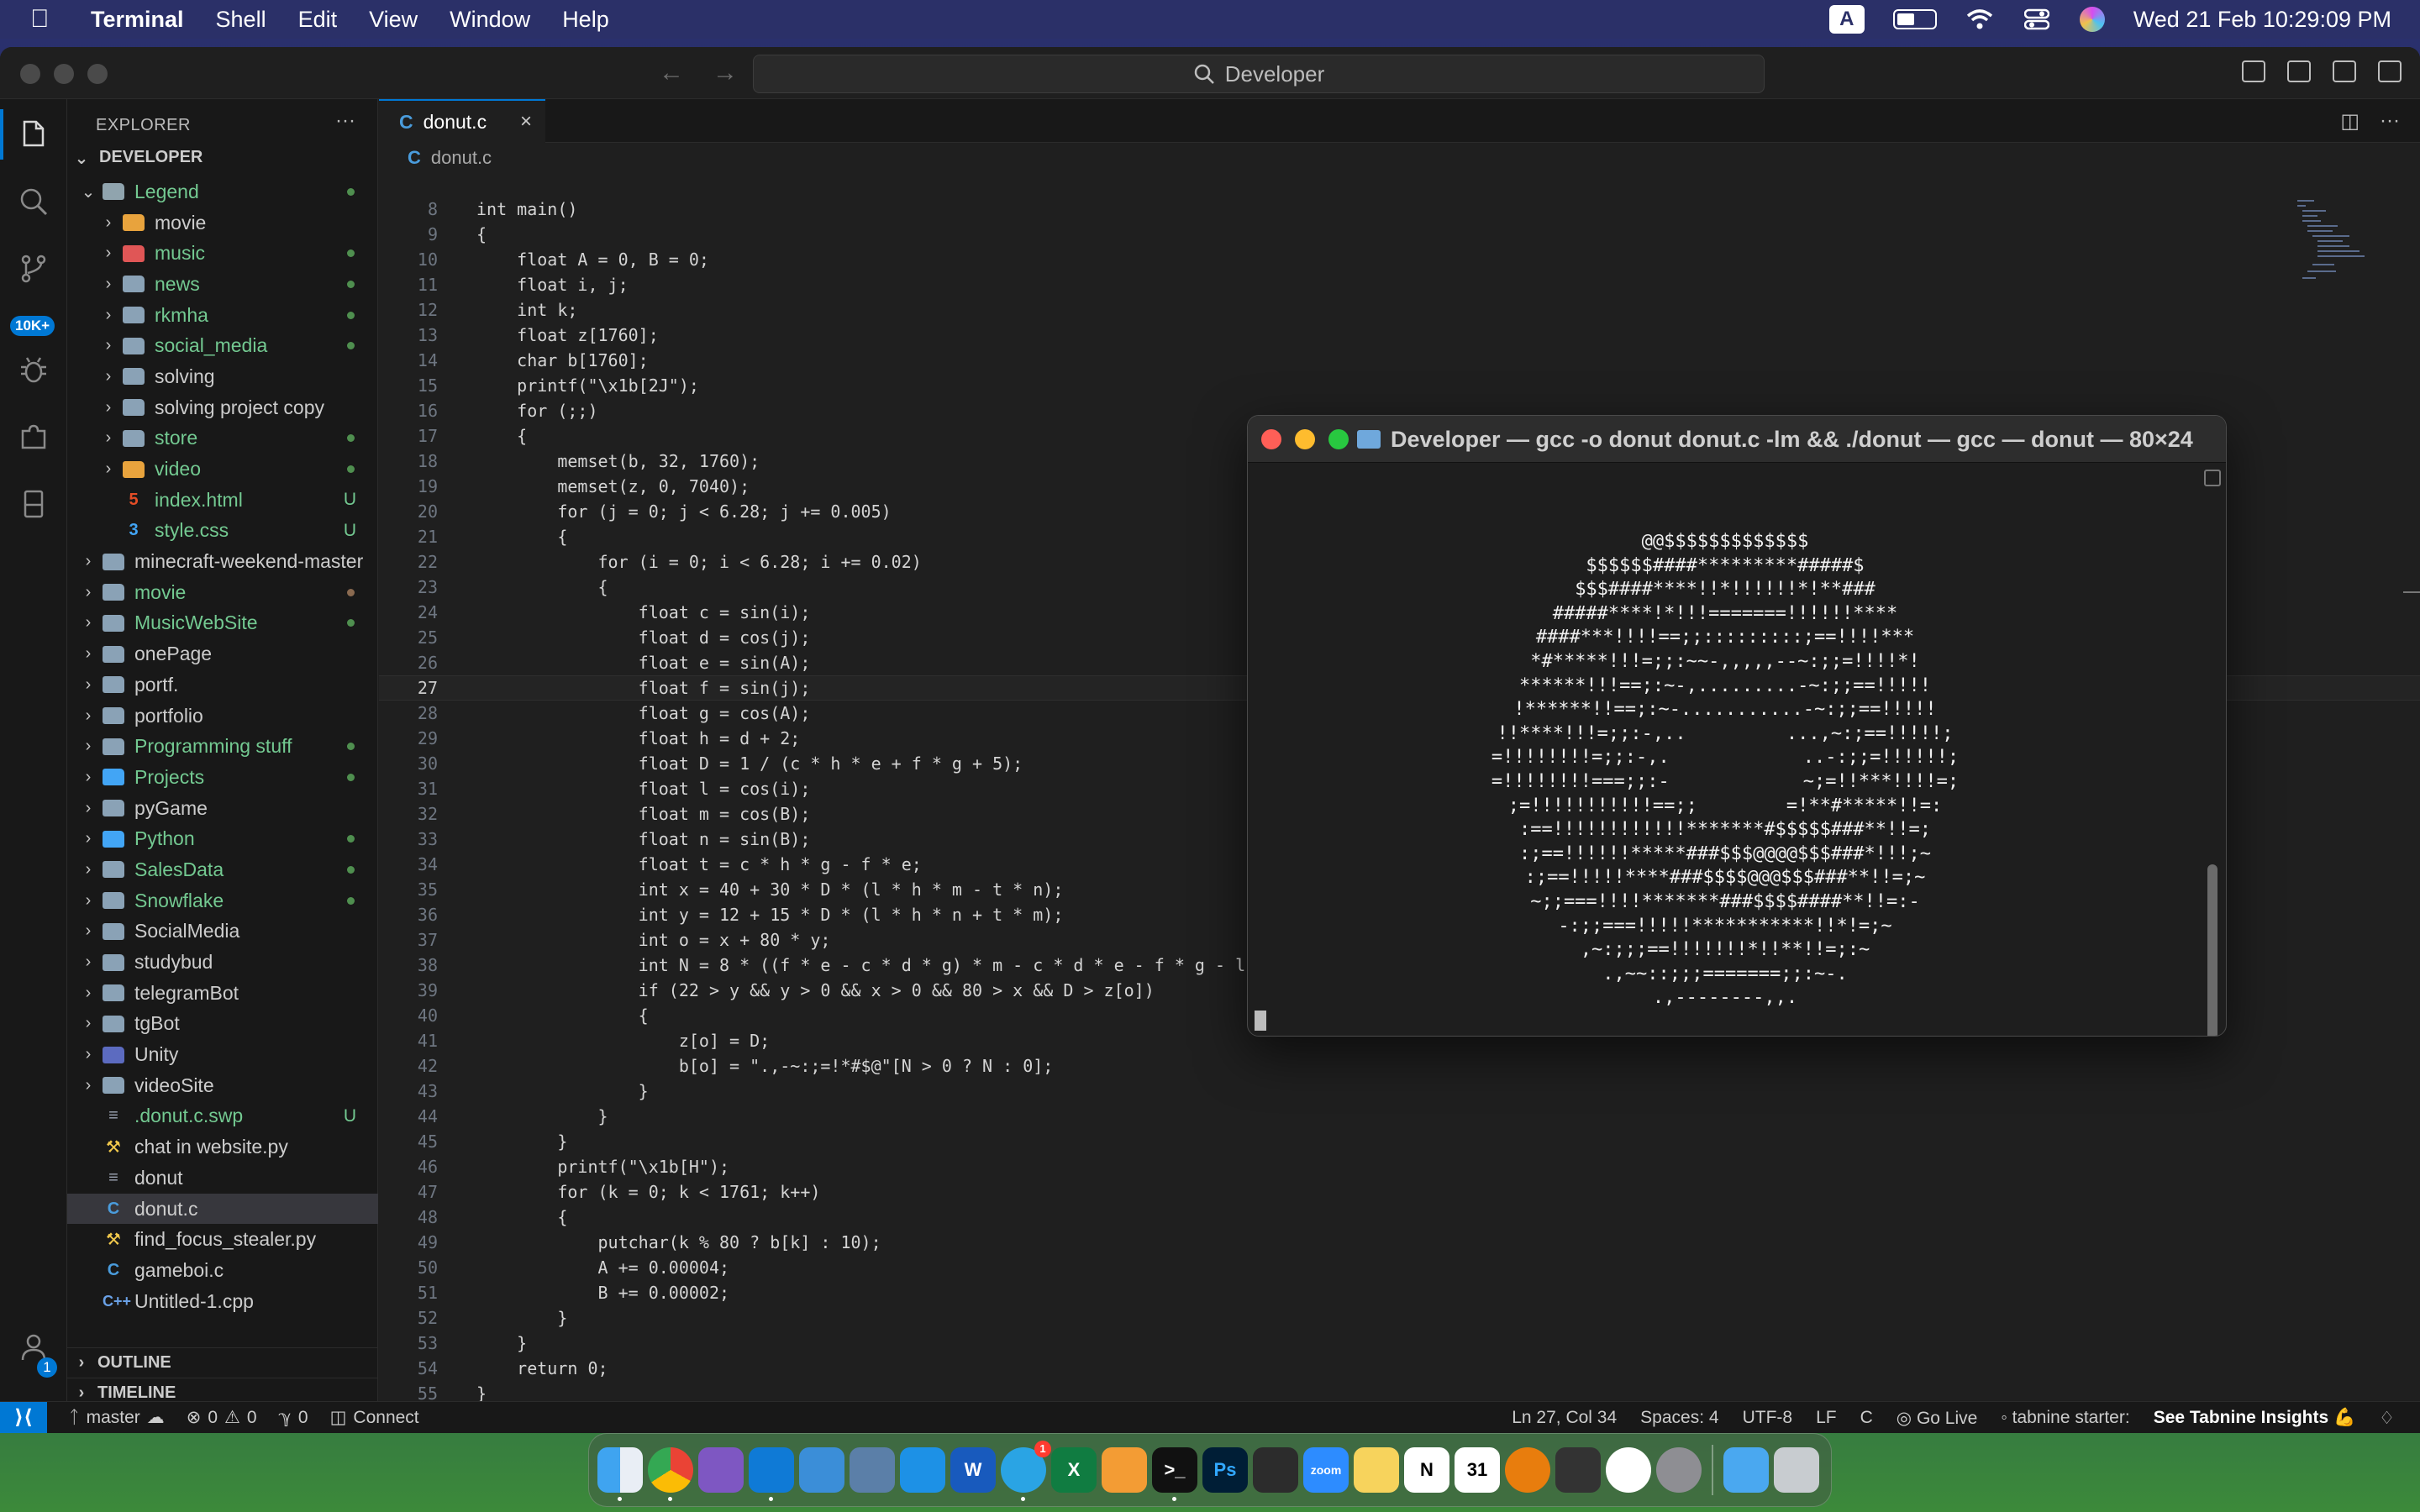 The width and height of the screenshot is (2420, 1512). What do you see at coordinates (117, 1417) in the screenshot?
I see `branch-indicator: ᛏ master ☁` at bounding box center [117, 1417].